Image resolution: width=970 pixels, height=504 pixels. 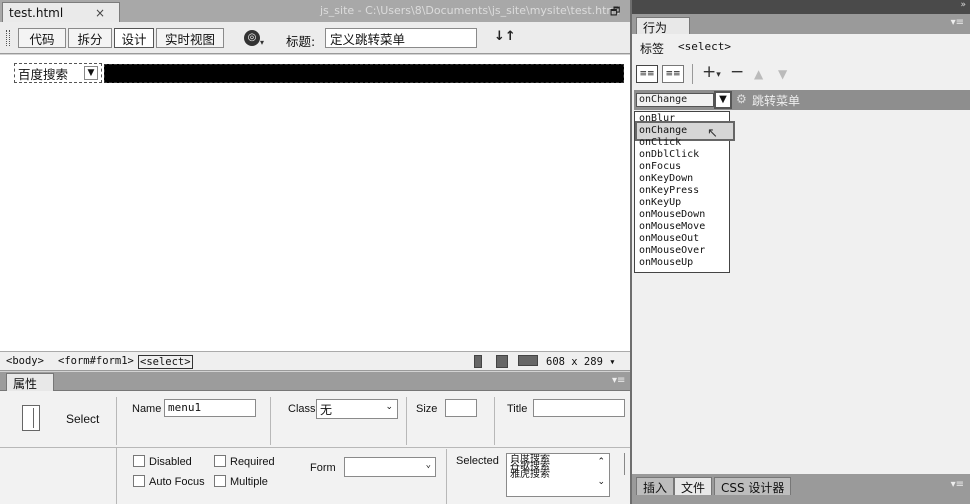 What do you see at coordinates (660, 203) in the screenshot?
I see `event-option: onKeyUp` at bounding box center [660, 203].